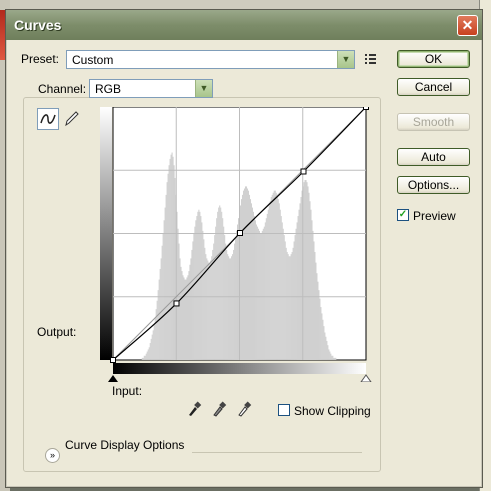 Image resolution: width=491 pixels, height=491 pixels. I want to click on preset-options-icon, so click(371, 59).